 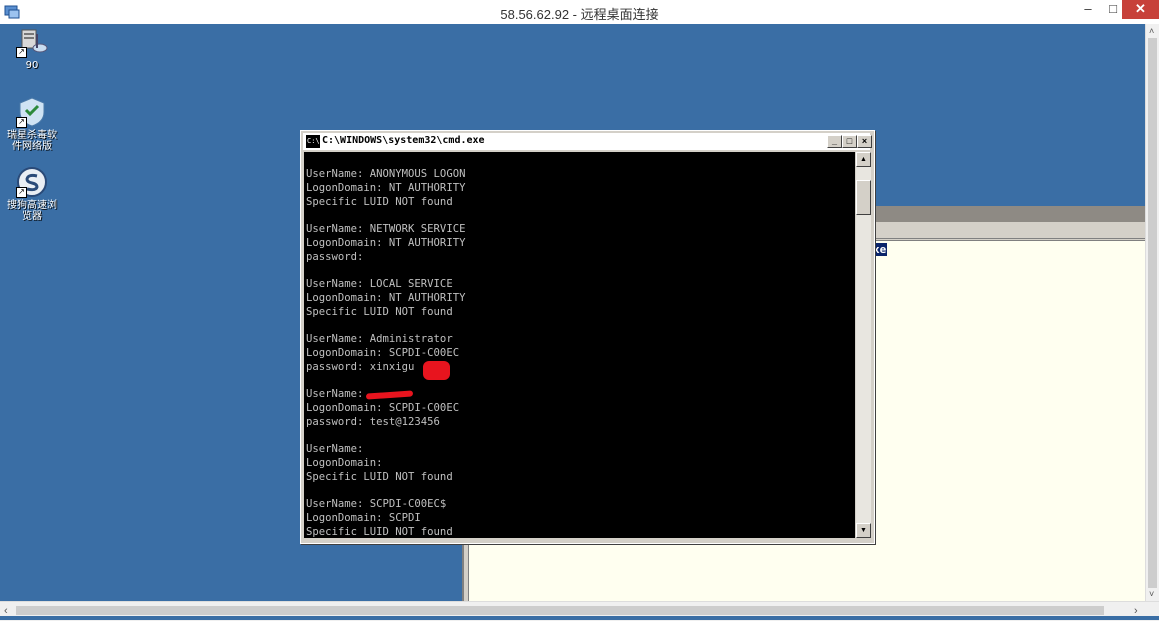 I want to click on console-line: LogonDomain:, so click(x=344, y=462).